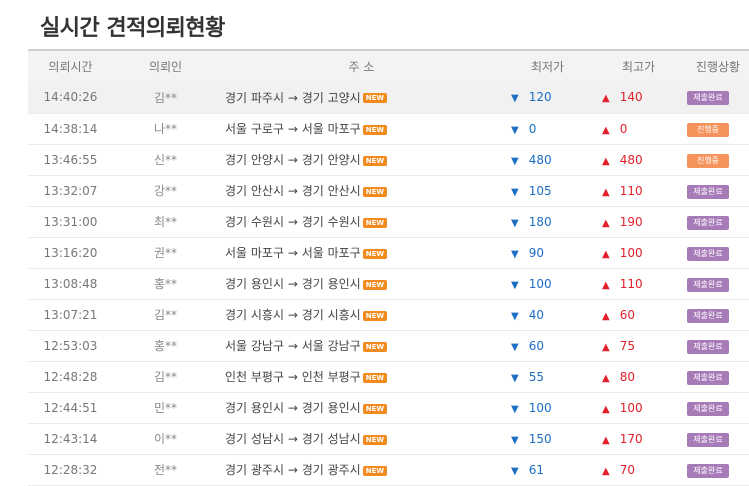 The image size is (749, 486). What do you see at coordinates (70, 314) in the screenshot?
I see `request-time: 13:07:21` at bounding box center [70, 314].